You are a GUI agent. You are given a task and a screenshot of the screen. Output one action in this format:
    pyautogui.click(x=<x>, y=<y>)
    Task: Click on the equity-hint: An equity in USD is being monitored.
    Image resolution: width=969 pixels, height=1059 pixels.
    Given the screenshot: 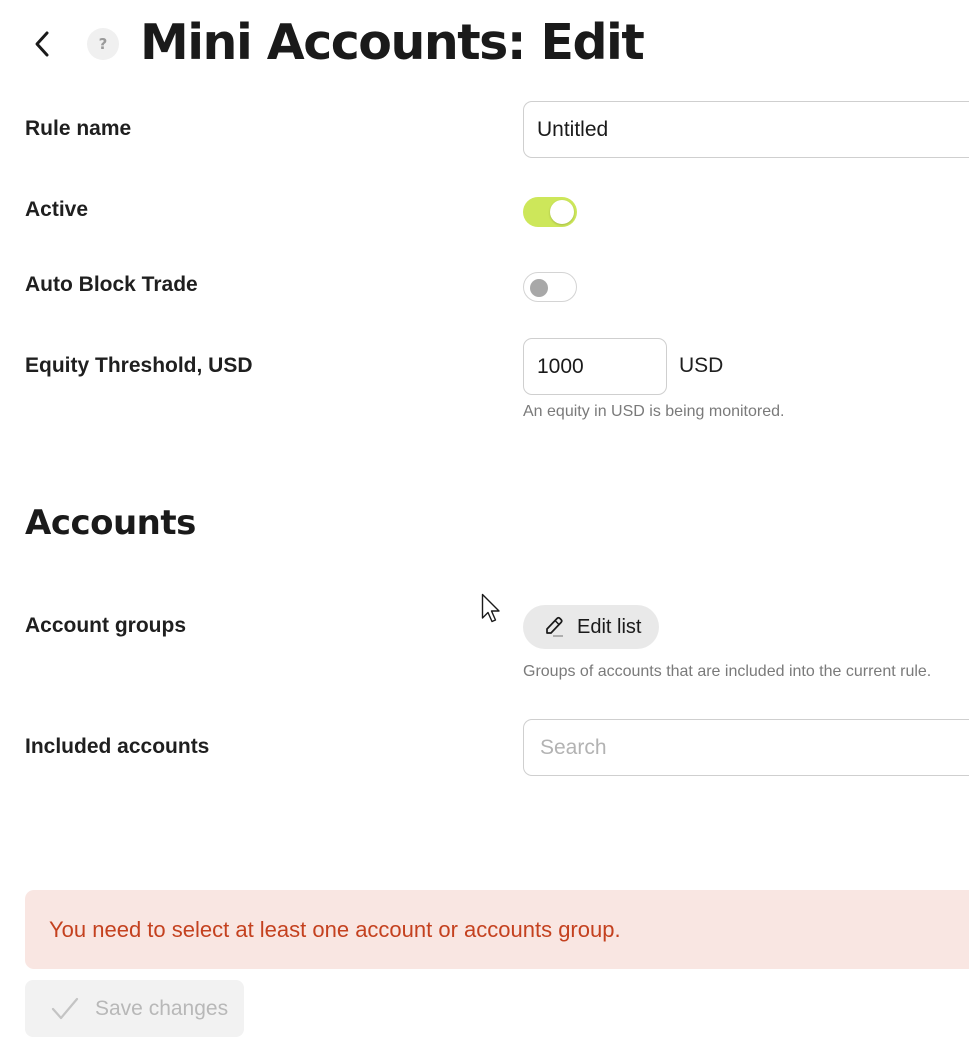 What is the action you would take?
    pyautogui.click(x=654, y=411)
    